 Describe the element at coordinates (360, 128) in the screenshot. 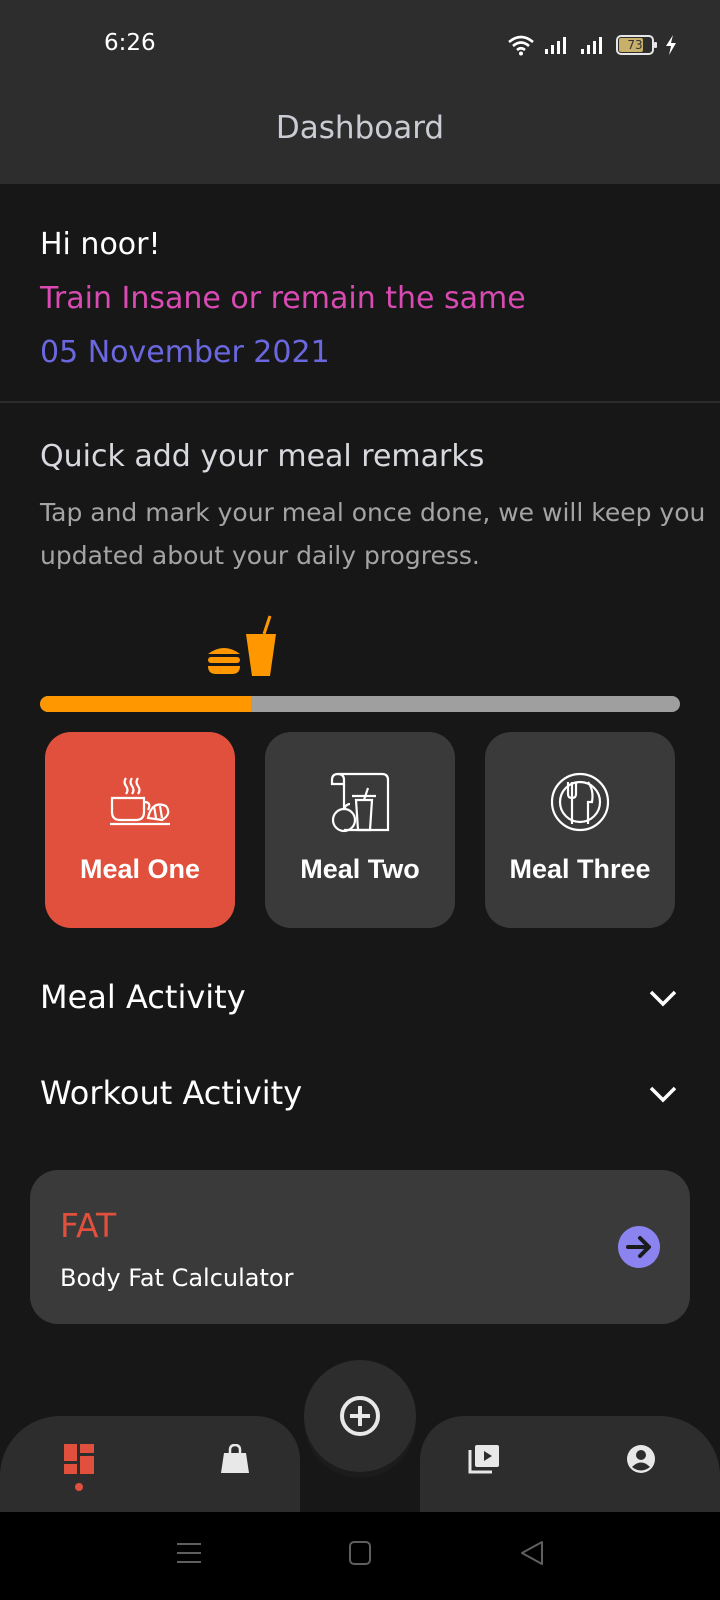

I see `page-title: Dashboard` at that location.